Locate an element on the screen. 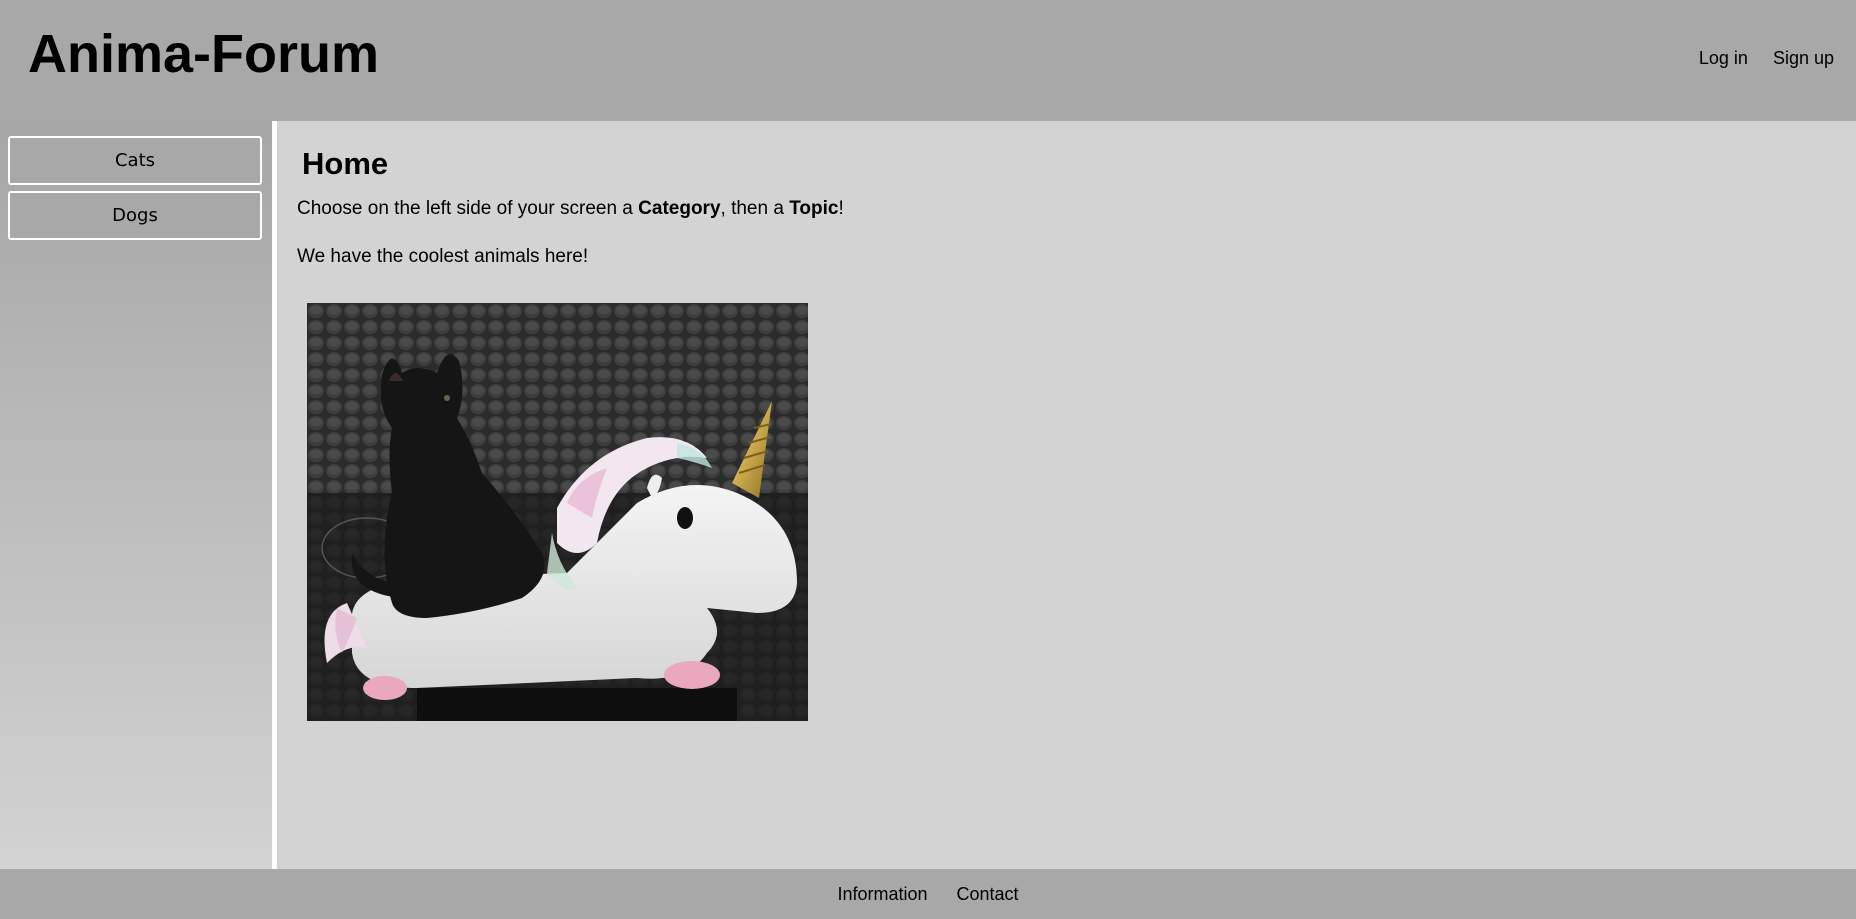 The width and height of the screenshot is (1856, 919). photo-illustration is located at coordinates (557, 512).